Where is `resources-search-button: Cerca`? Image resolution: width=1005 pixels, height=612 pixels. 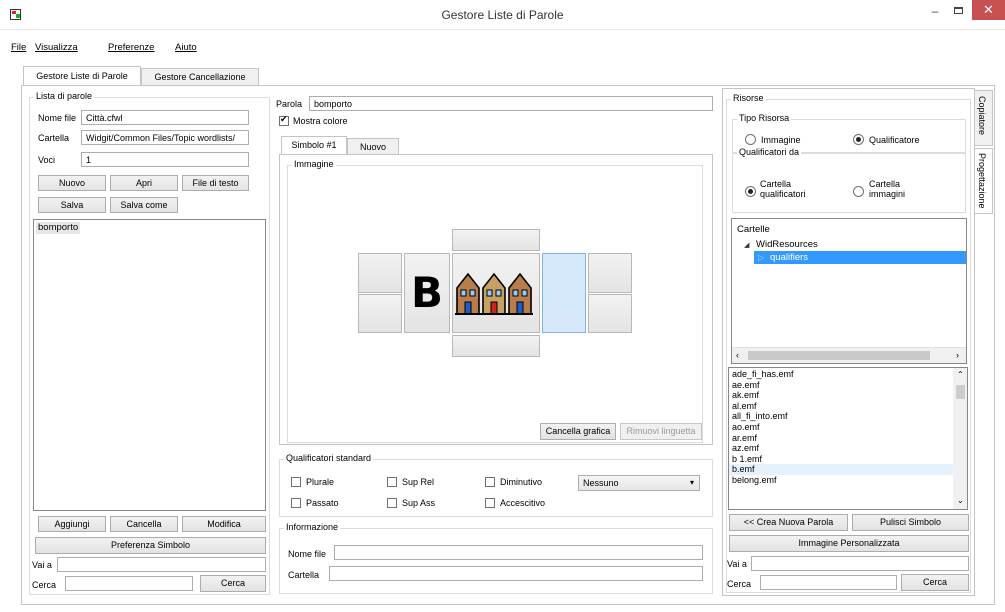
resources-search-button: Cerca is located at coordinates (935, 582).